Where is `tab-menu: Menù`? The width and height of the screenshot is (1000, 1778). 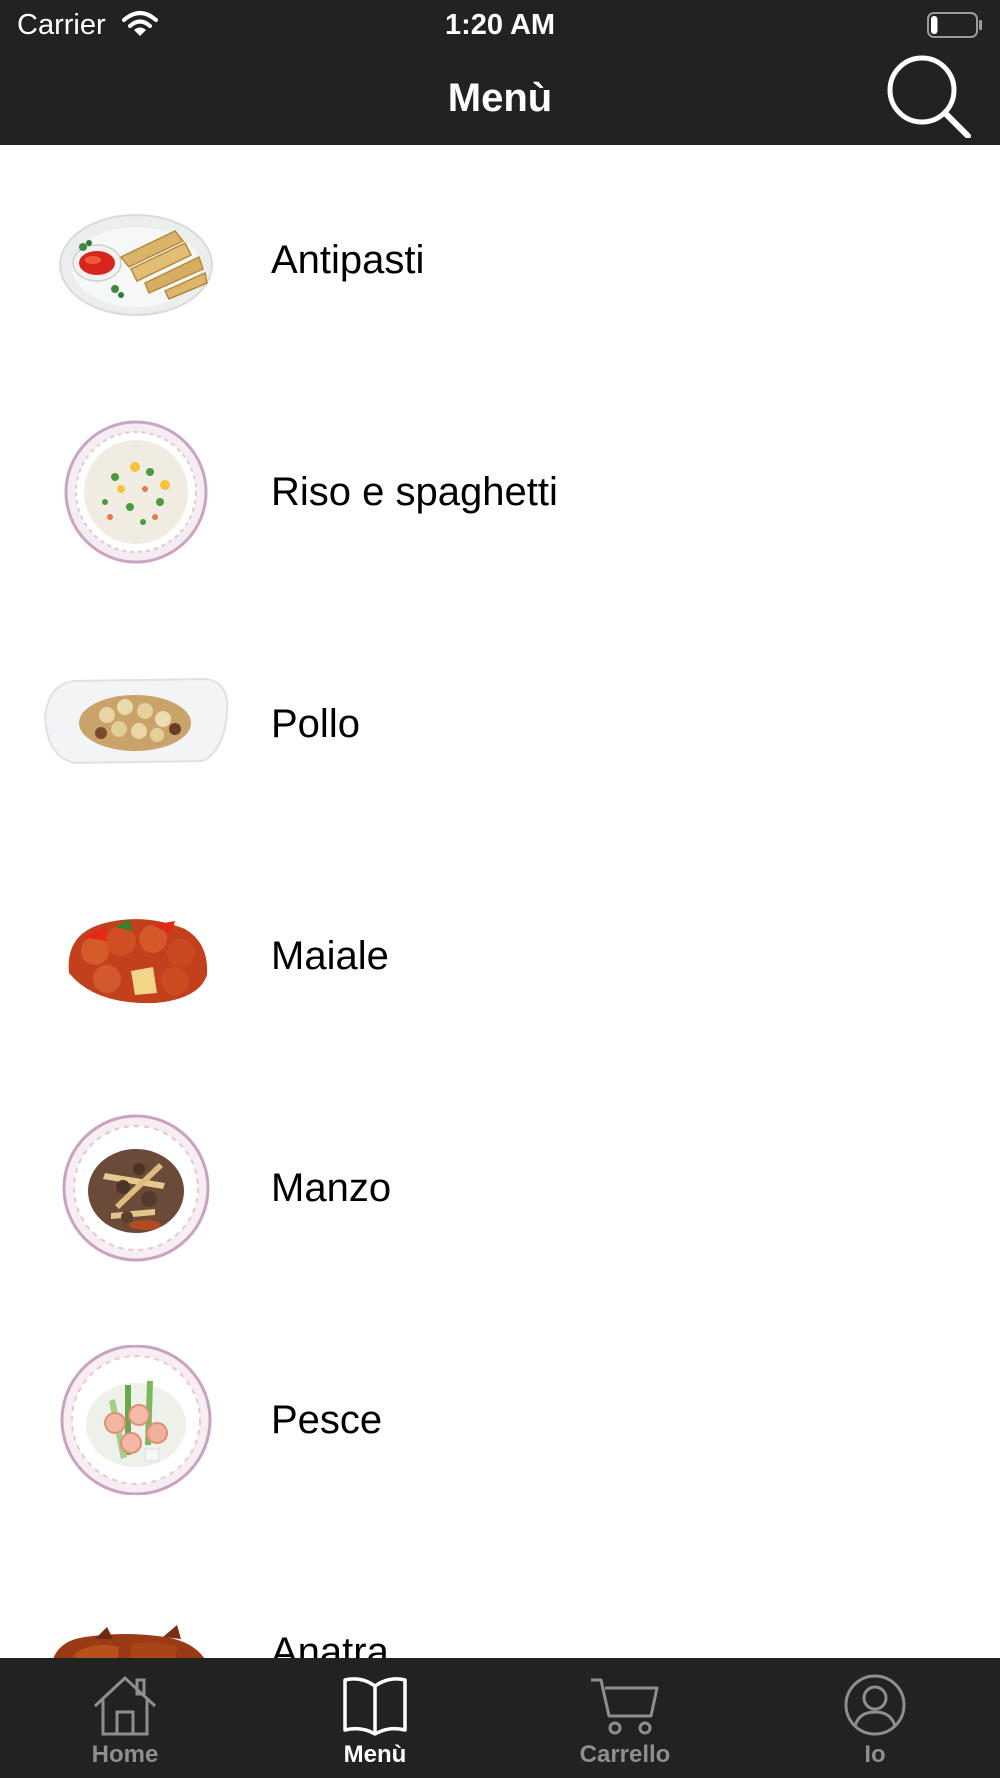
tab-menu: Menù is located at coordinates (375, 1718).